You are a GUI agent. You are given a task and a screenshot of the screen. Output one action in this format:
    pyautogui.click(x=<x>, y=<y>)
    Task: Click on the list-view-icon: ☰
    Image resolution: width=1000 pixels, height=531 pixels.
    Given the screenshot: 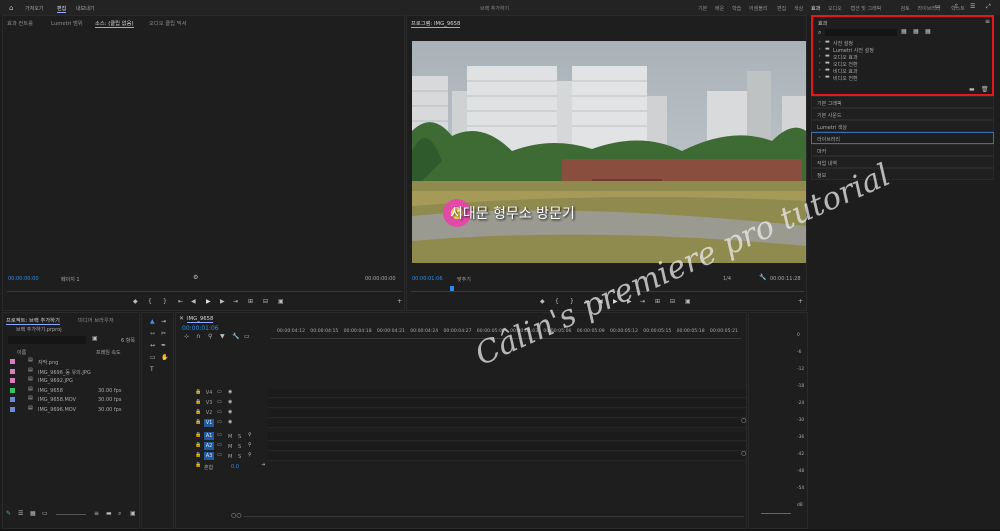 What is the action you would take?
    pyautogui.click(x=20, y=514)
    